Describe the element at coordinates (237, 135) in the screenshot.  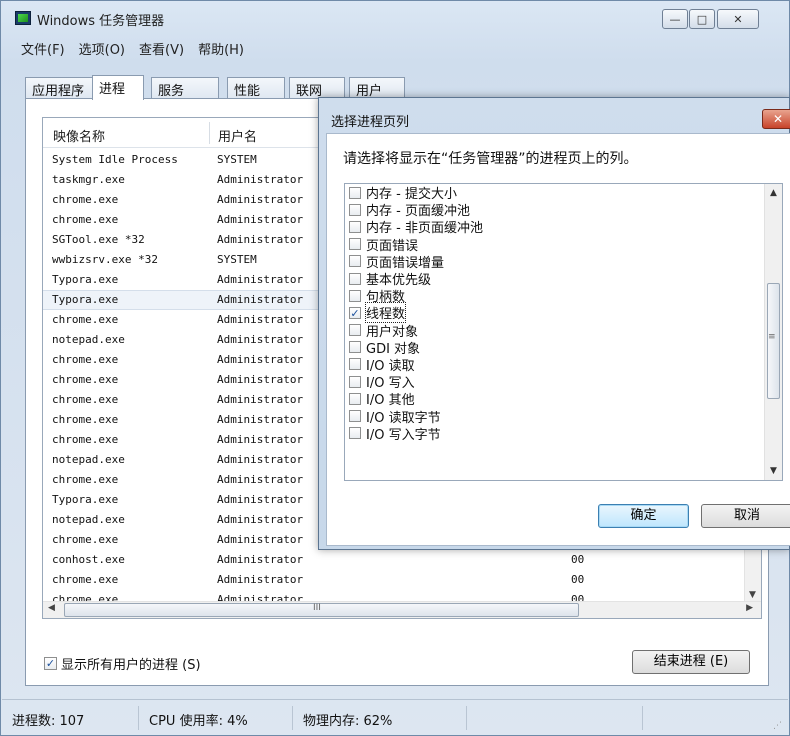
I see `column-header-user-name: 用户名` at that location.